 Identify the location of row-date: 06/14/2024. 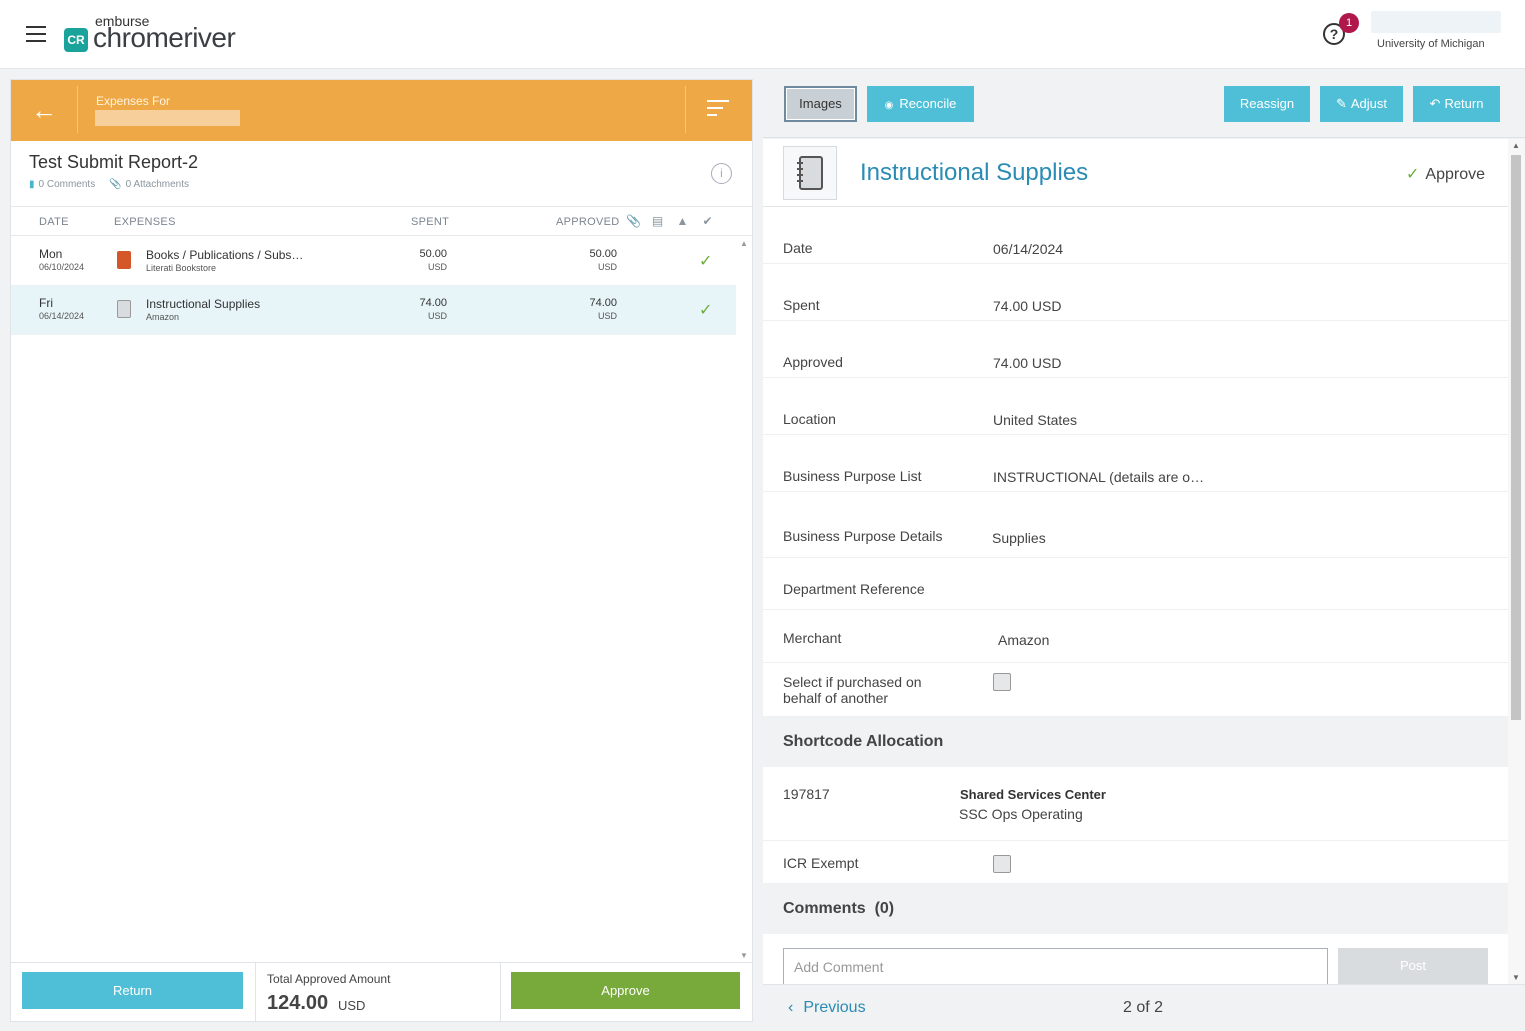
(62, 316).